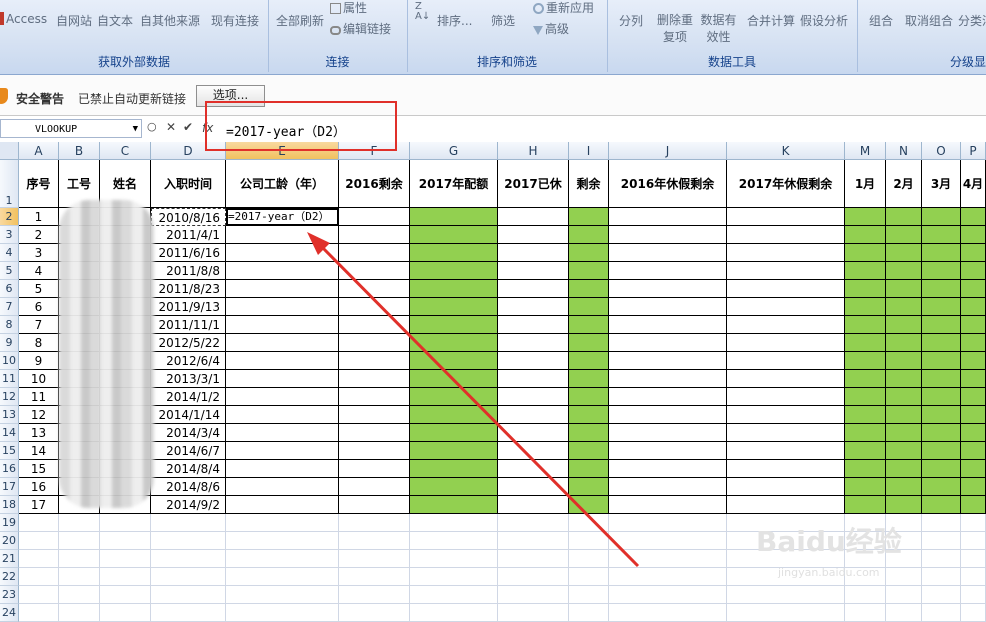  Describe the element at coordinates (188, 343) in the screenshot. I see `hire-date-cell: 2012/5/22` at that location.